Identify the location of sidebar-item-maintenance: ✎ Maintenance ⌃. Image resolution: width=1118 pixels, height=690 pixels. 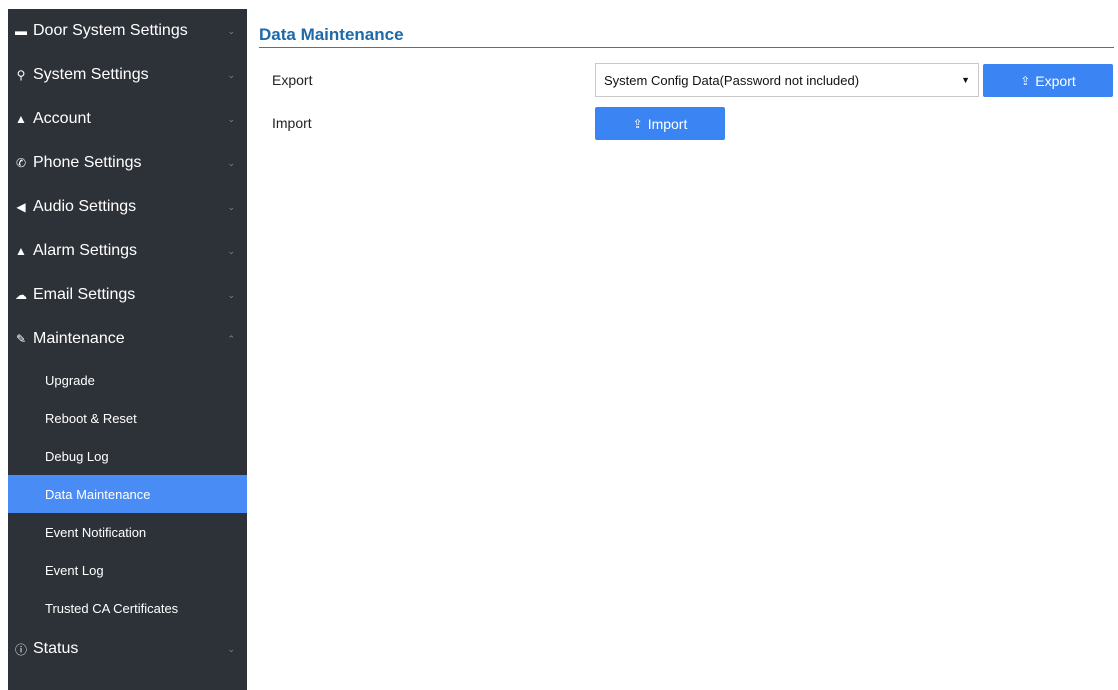
(127, 339).